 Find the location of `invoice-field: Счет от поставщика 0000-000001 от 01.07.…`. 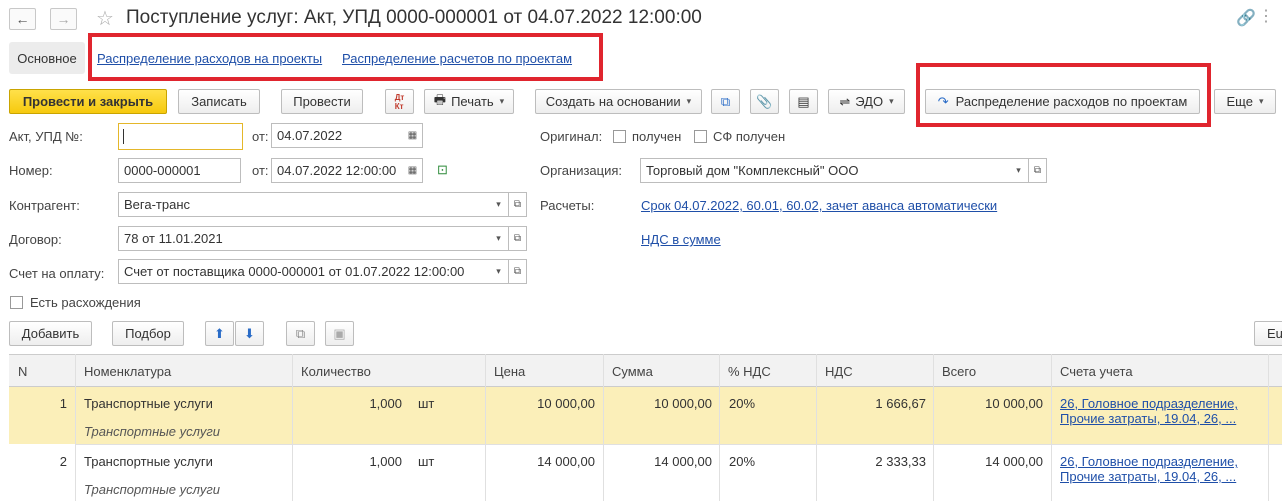

invoice-field: Счет от поставщика 0000-000001 от 01.07.… is located at coordinates (304, 271).